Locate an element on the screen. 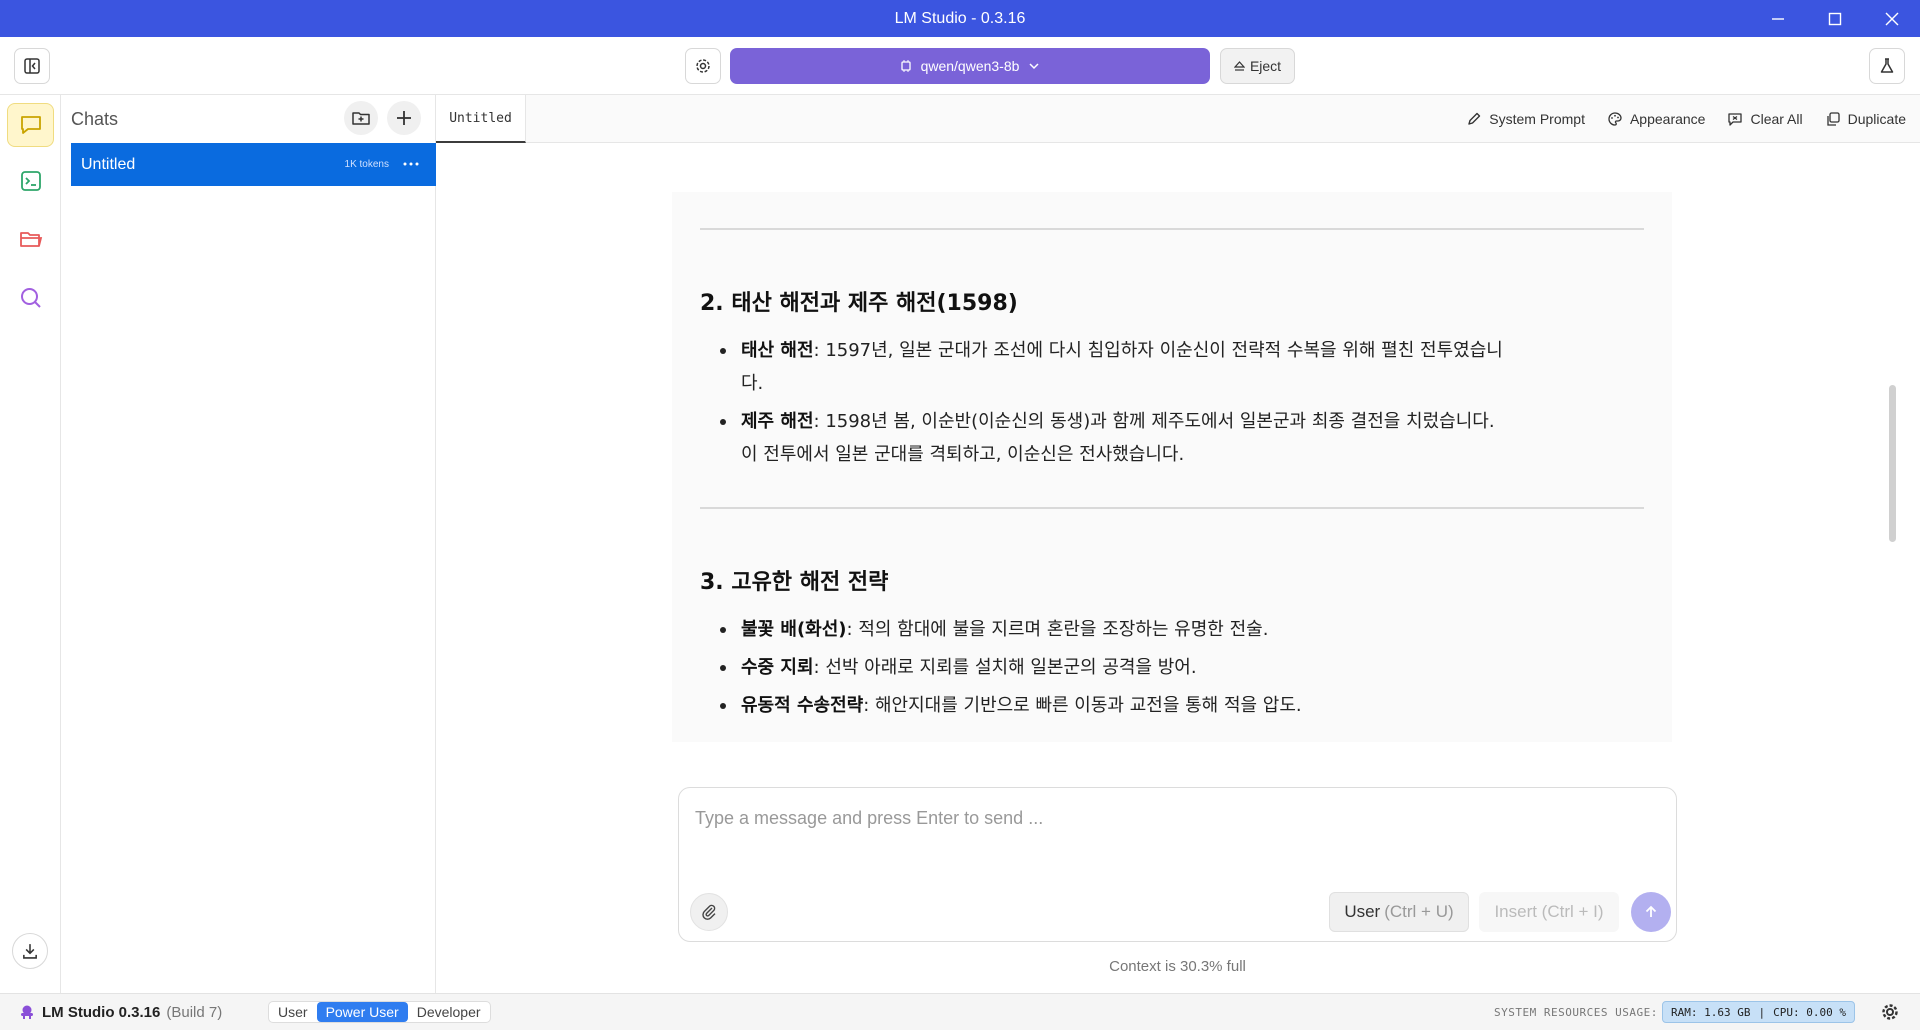  mode-power-user: Power User is located at coordinates (362, 1012).